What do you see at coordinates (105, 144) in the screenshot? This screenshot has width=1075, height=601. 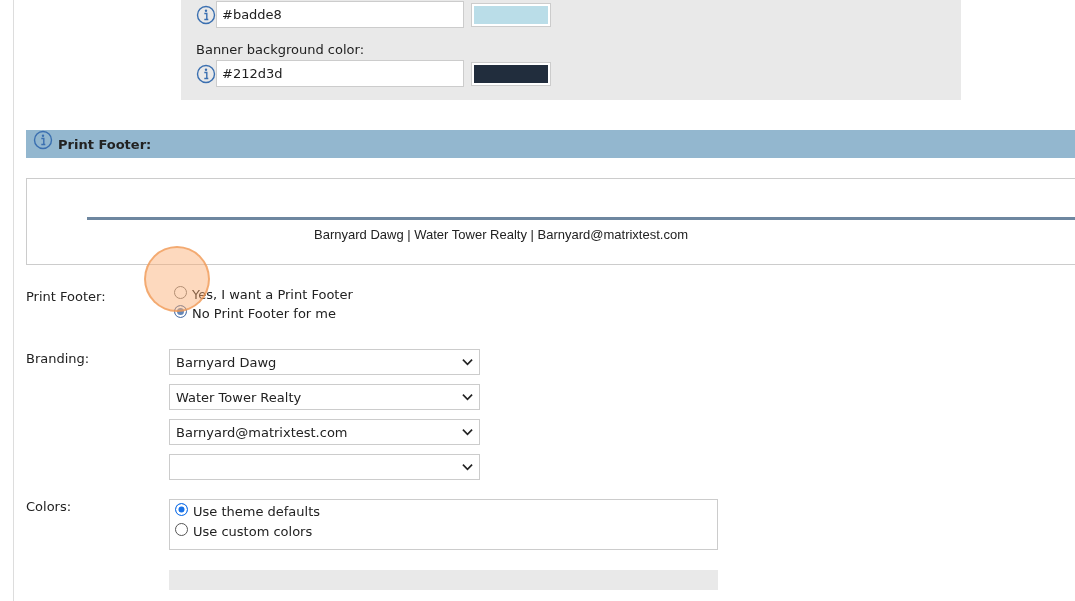 I see `section-title: Print Footer:` at bounding box center [105, 144].